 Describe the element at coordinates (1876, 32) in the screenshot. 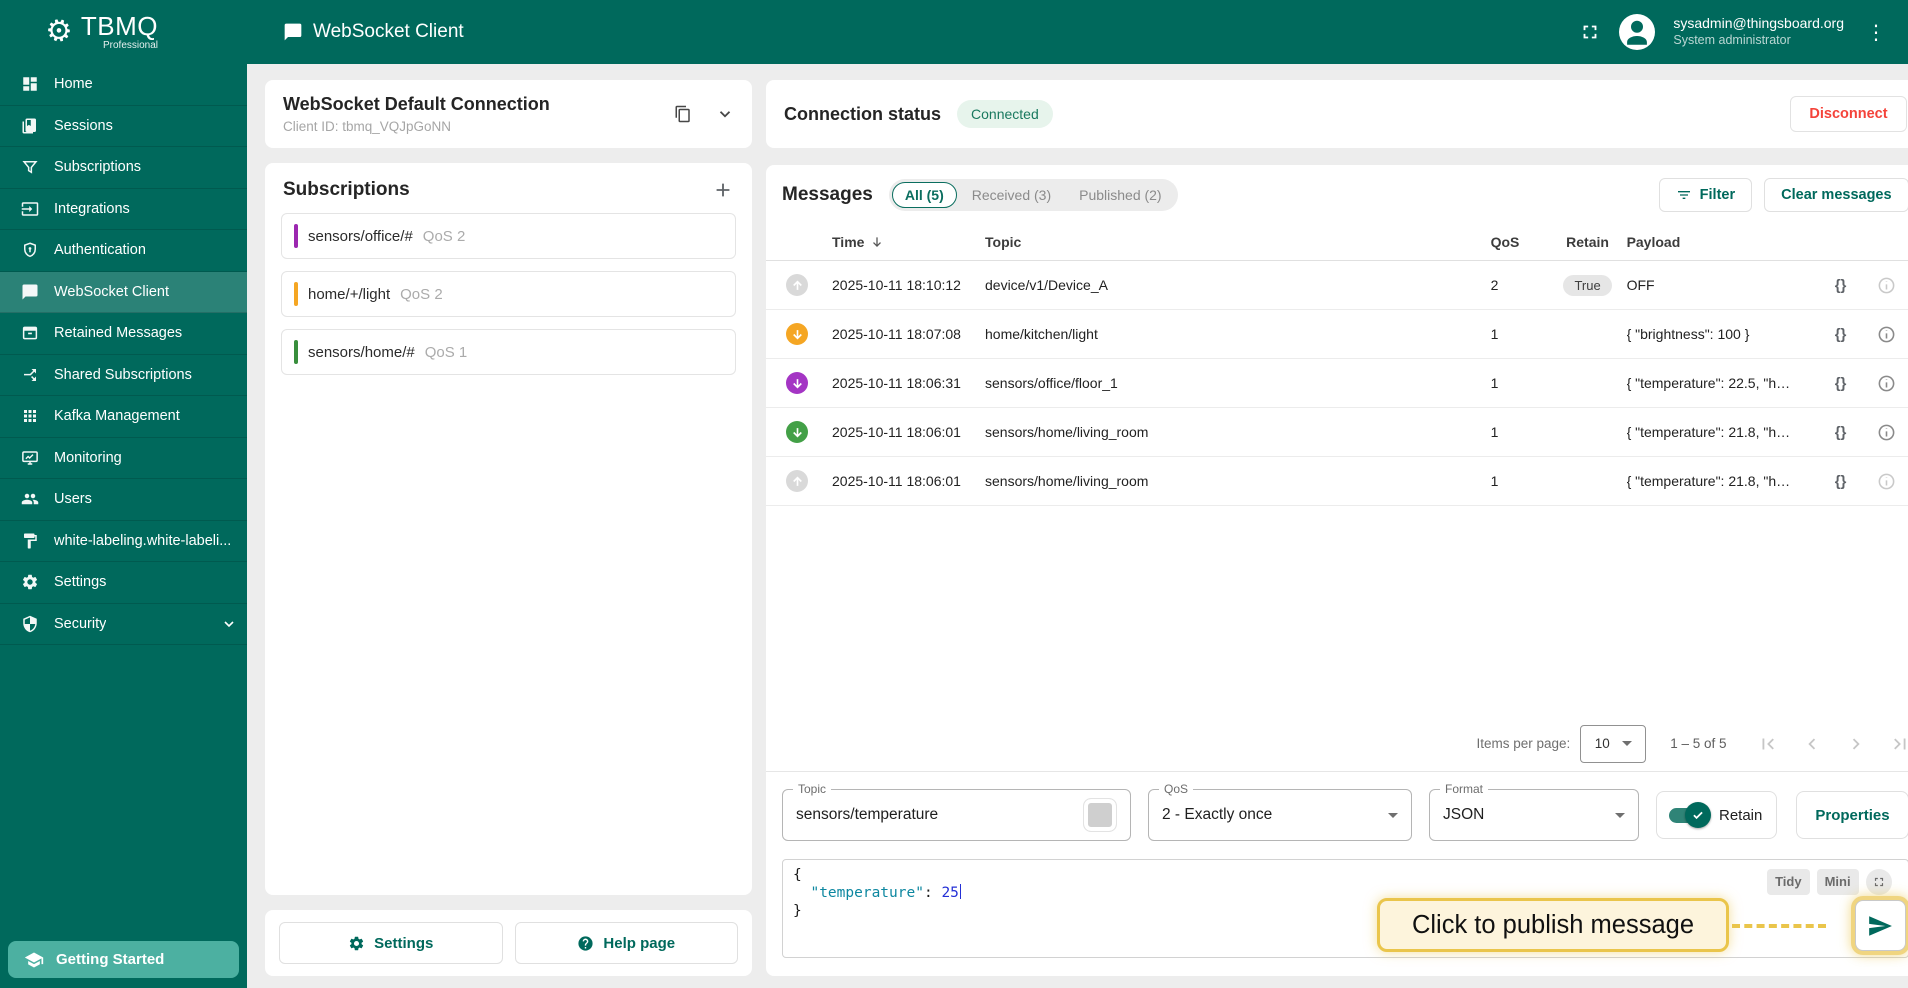

I see `kebab-menu-icon: ⋮` at that location.